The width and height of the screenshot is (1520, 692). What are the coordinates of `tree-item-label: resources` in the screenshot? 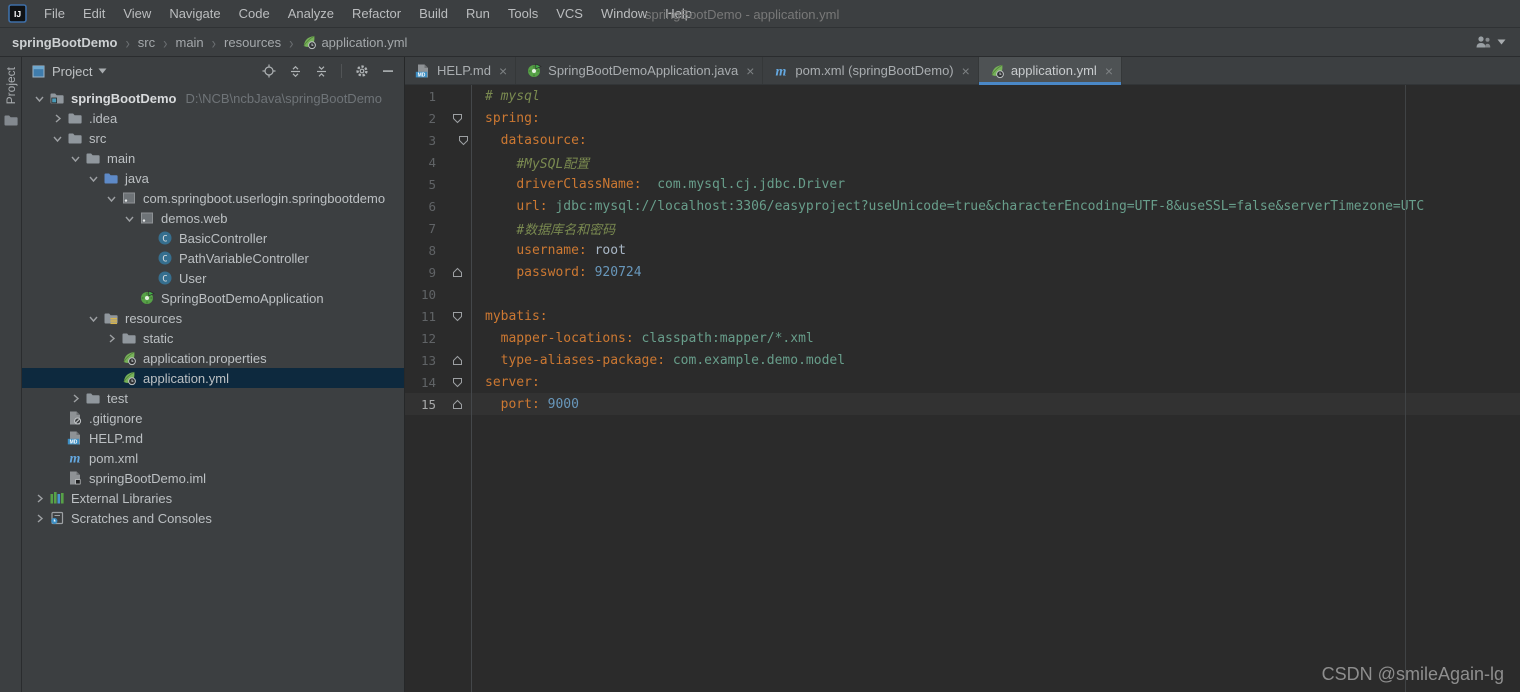 It's located at (154, 318).